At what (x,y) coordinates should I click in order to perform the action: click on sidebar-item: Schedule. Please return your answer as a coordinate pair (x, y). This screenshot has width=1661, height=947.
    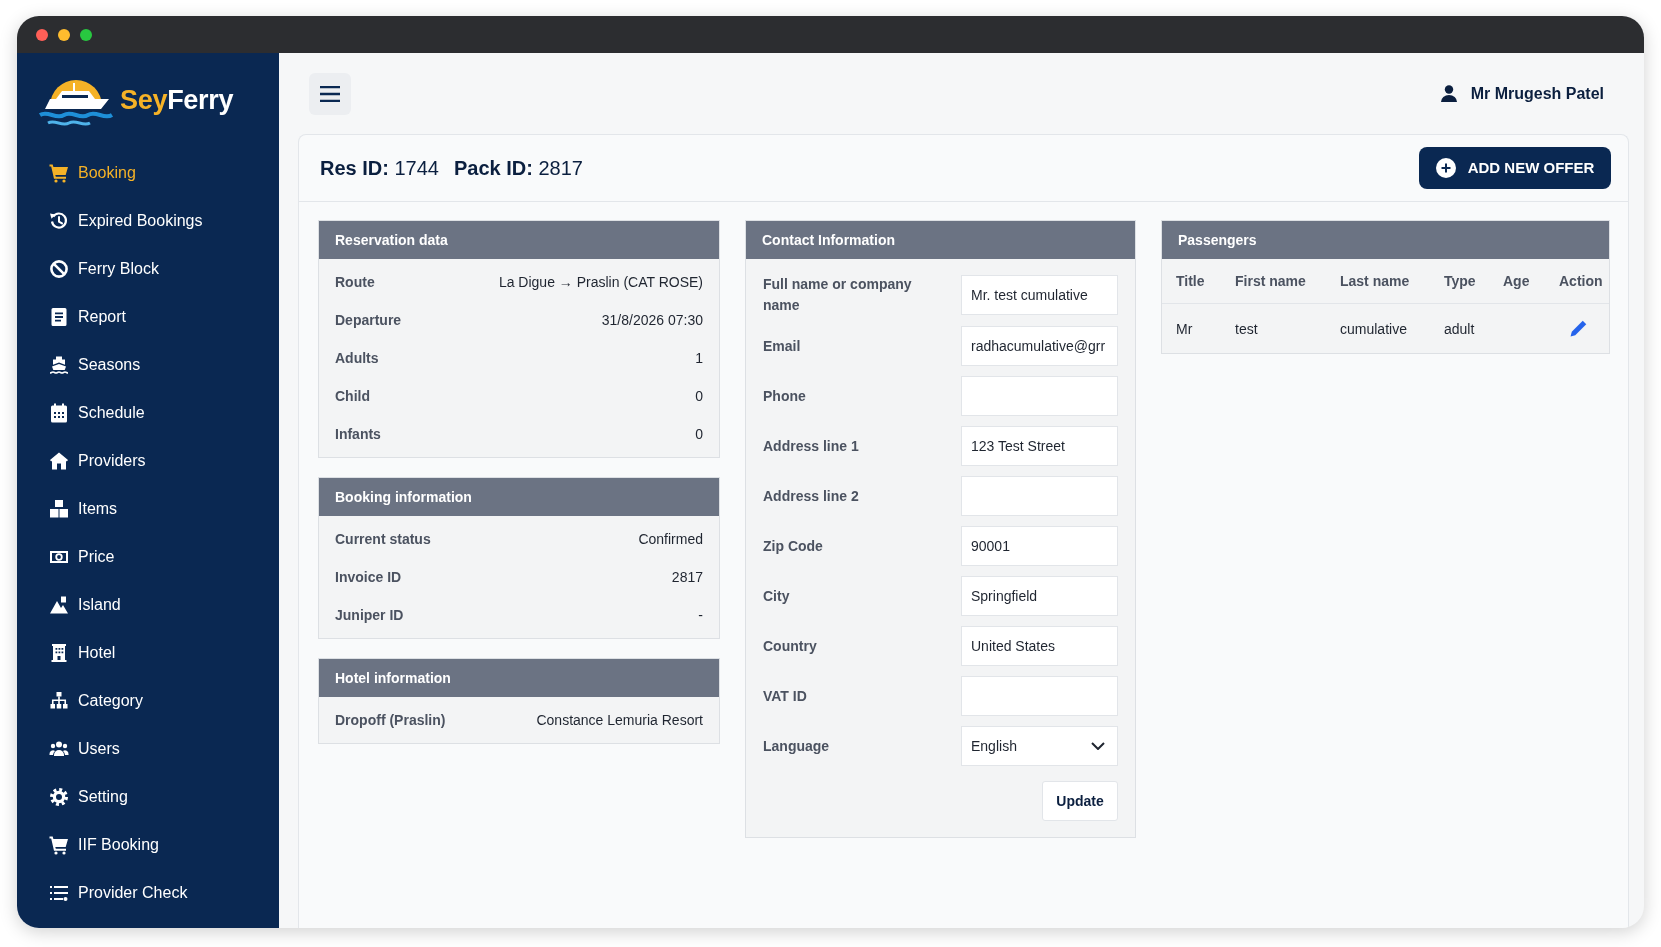
    Looking at the image, I should click on (97, 413).